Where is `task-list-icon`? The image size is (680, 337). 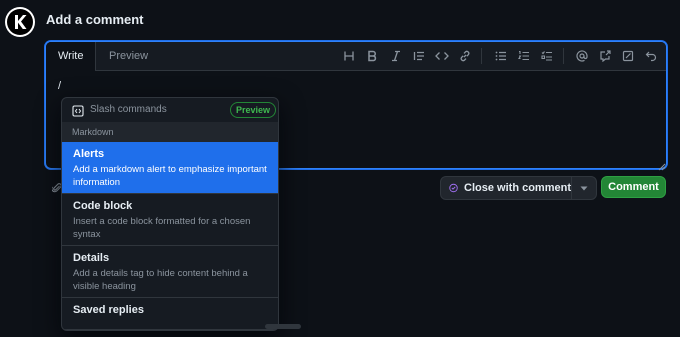 task-list-icon is located at coordinates (547, 56).